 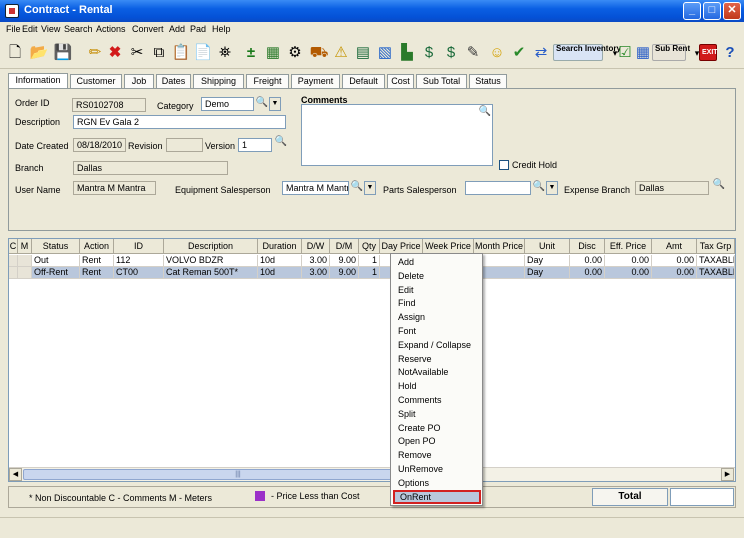 What do you see at coordinates (498, 188) in the screenshot?
I see `parts-salesperson-select` at bounding box center [498, 188].